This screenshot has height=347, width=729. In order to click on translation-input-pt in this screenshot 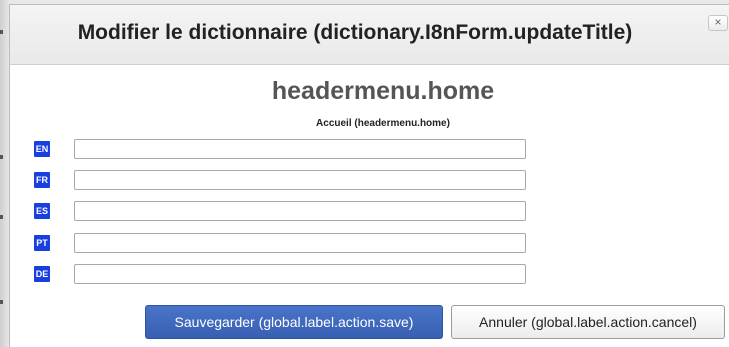, I will do `click(300, 243)`.